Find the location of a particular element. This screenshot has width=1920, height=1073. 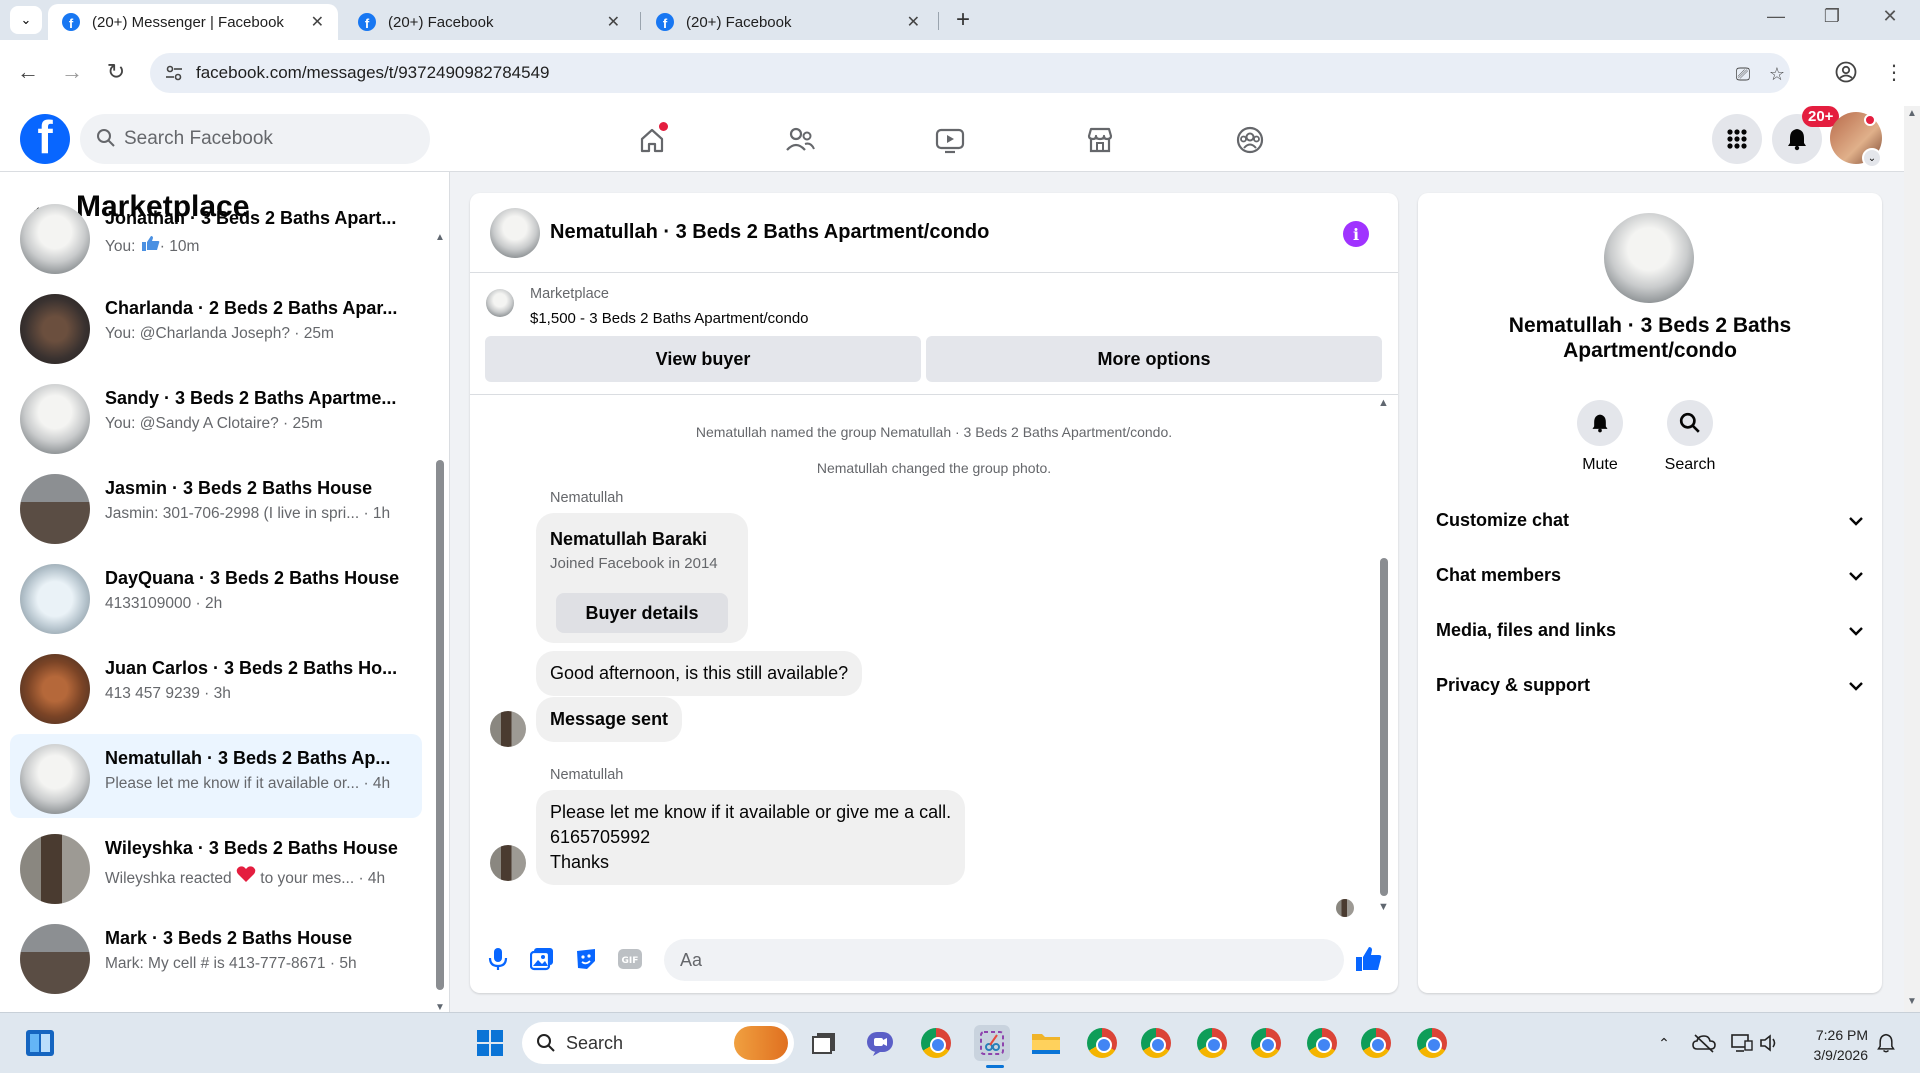

search-in-chat-button: Search is located at coordinates (1690, 437).